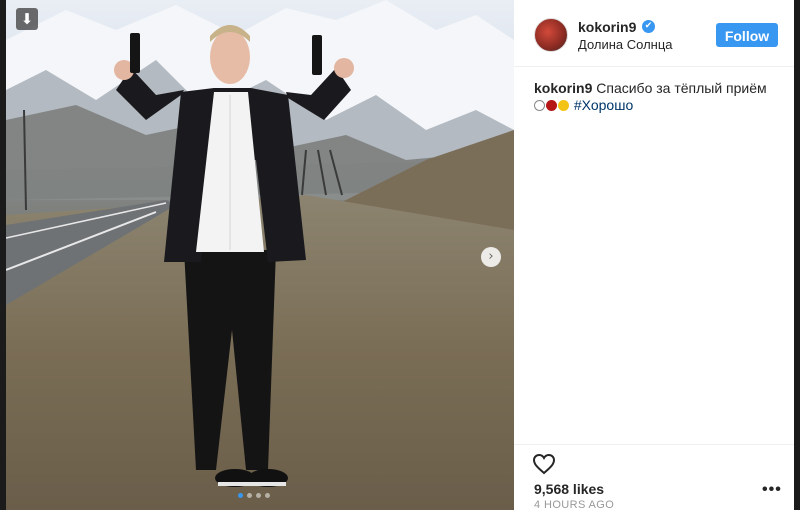 Image resolution: width=800 pixels, height=510 pixels. I want to click on more-options-button: •••, so click(772, 490).